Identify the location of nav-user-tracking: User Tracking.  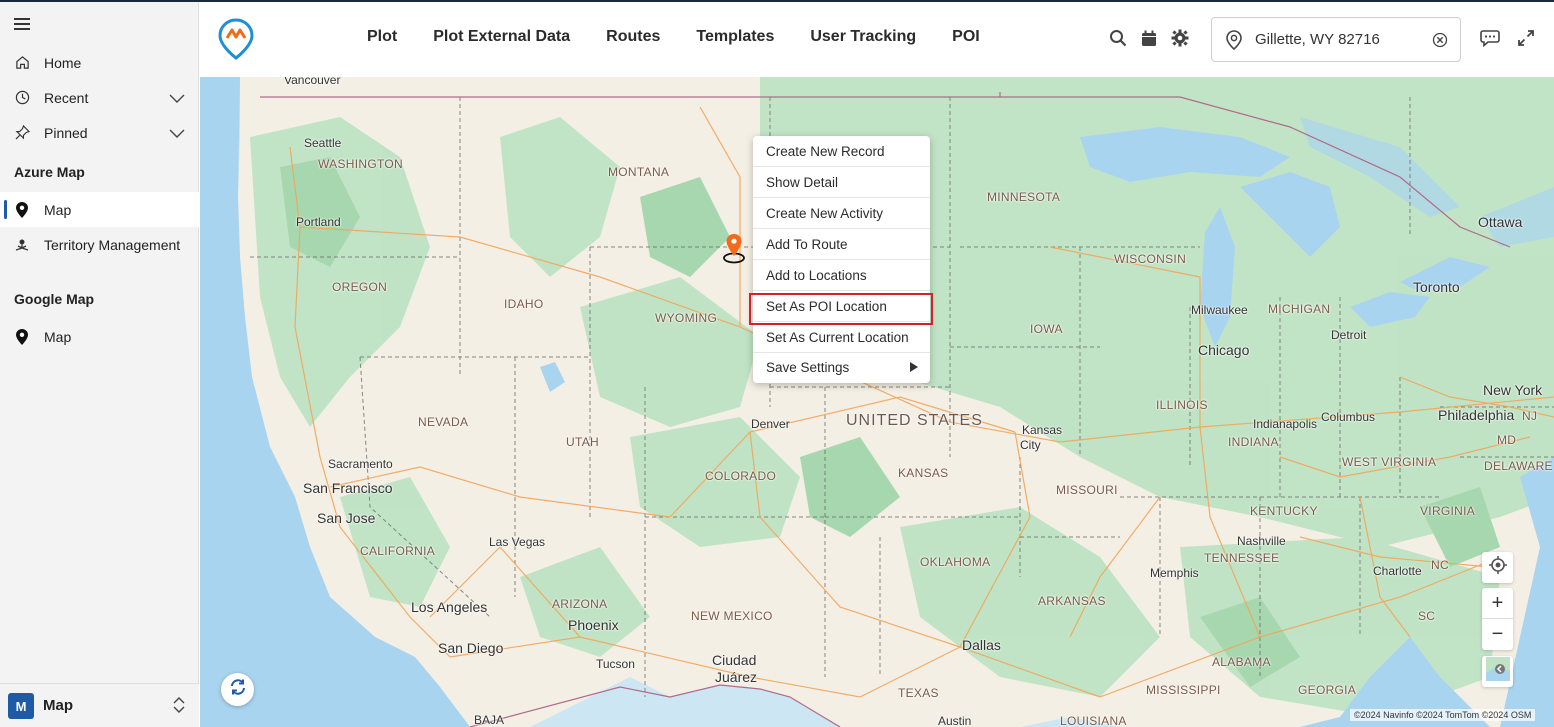
(863, 37).